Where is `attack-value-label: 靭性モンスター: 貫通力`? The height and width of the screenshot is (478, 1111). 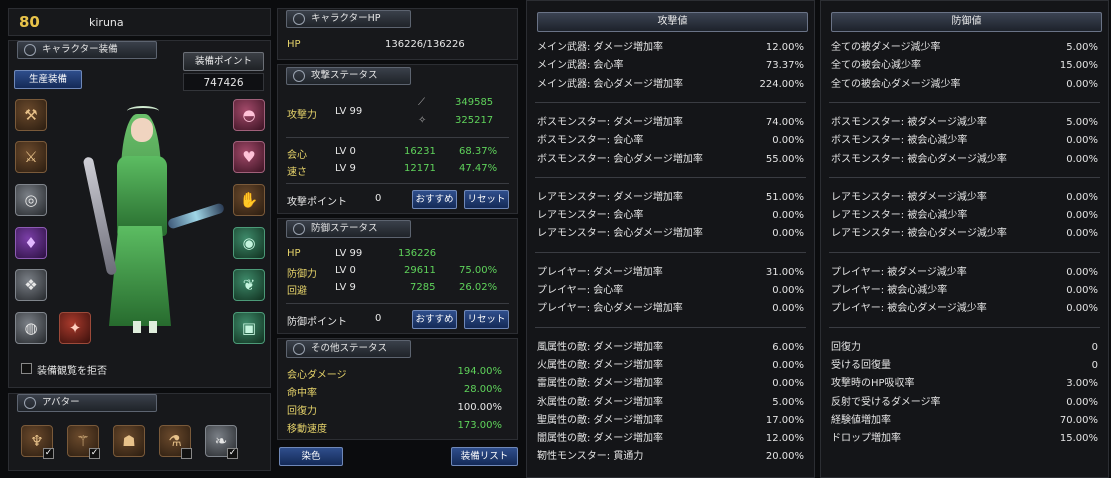 attack-value-label: 靭性モンスター: 貫通力 is located at coordinates (590, 457).